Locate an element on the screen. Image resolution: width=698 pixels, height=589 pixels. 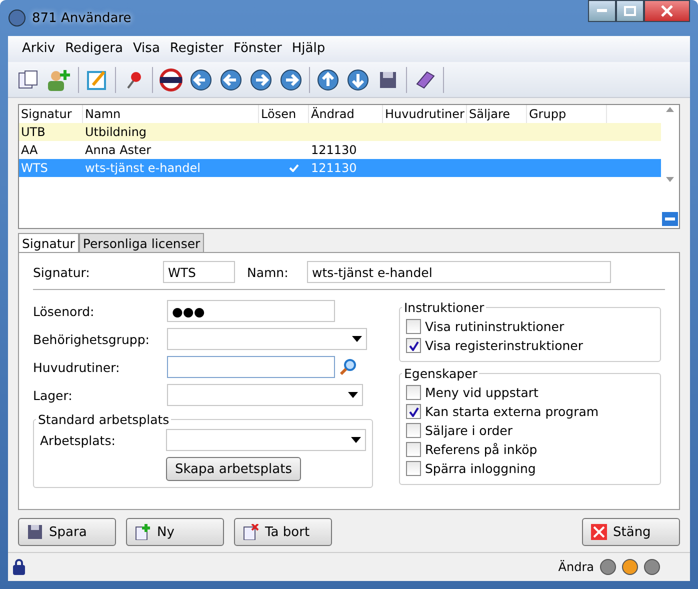
checkbox-label: Meny vid uppstart is located at coordinates (481, 392).